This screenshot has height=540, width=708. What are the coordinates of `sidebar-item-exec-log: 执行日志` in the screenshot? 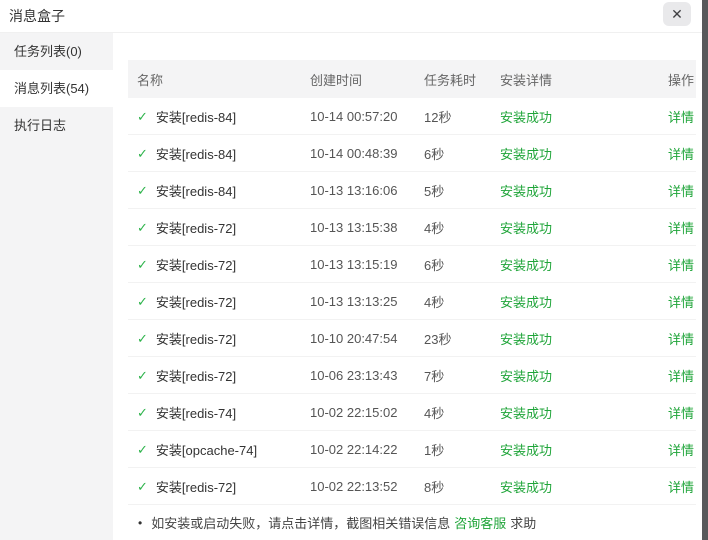 It's located at (56, 125).